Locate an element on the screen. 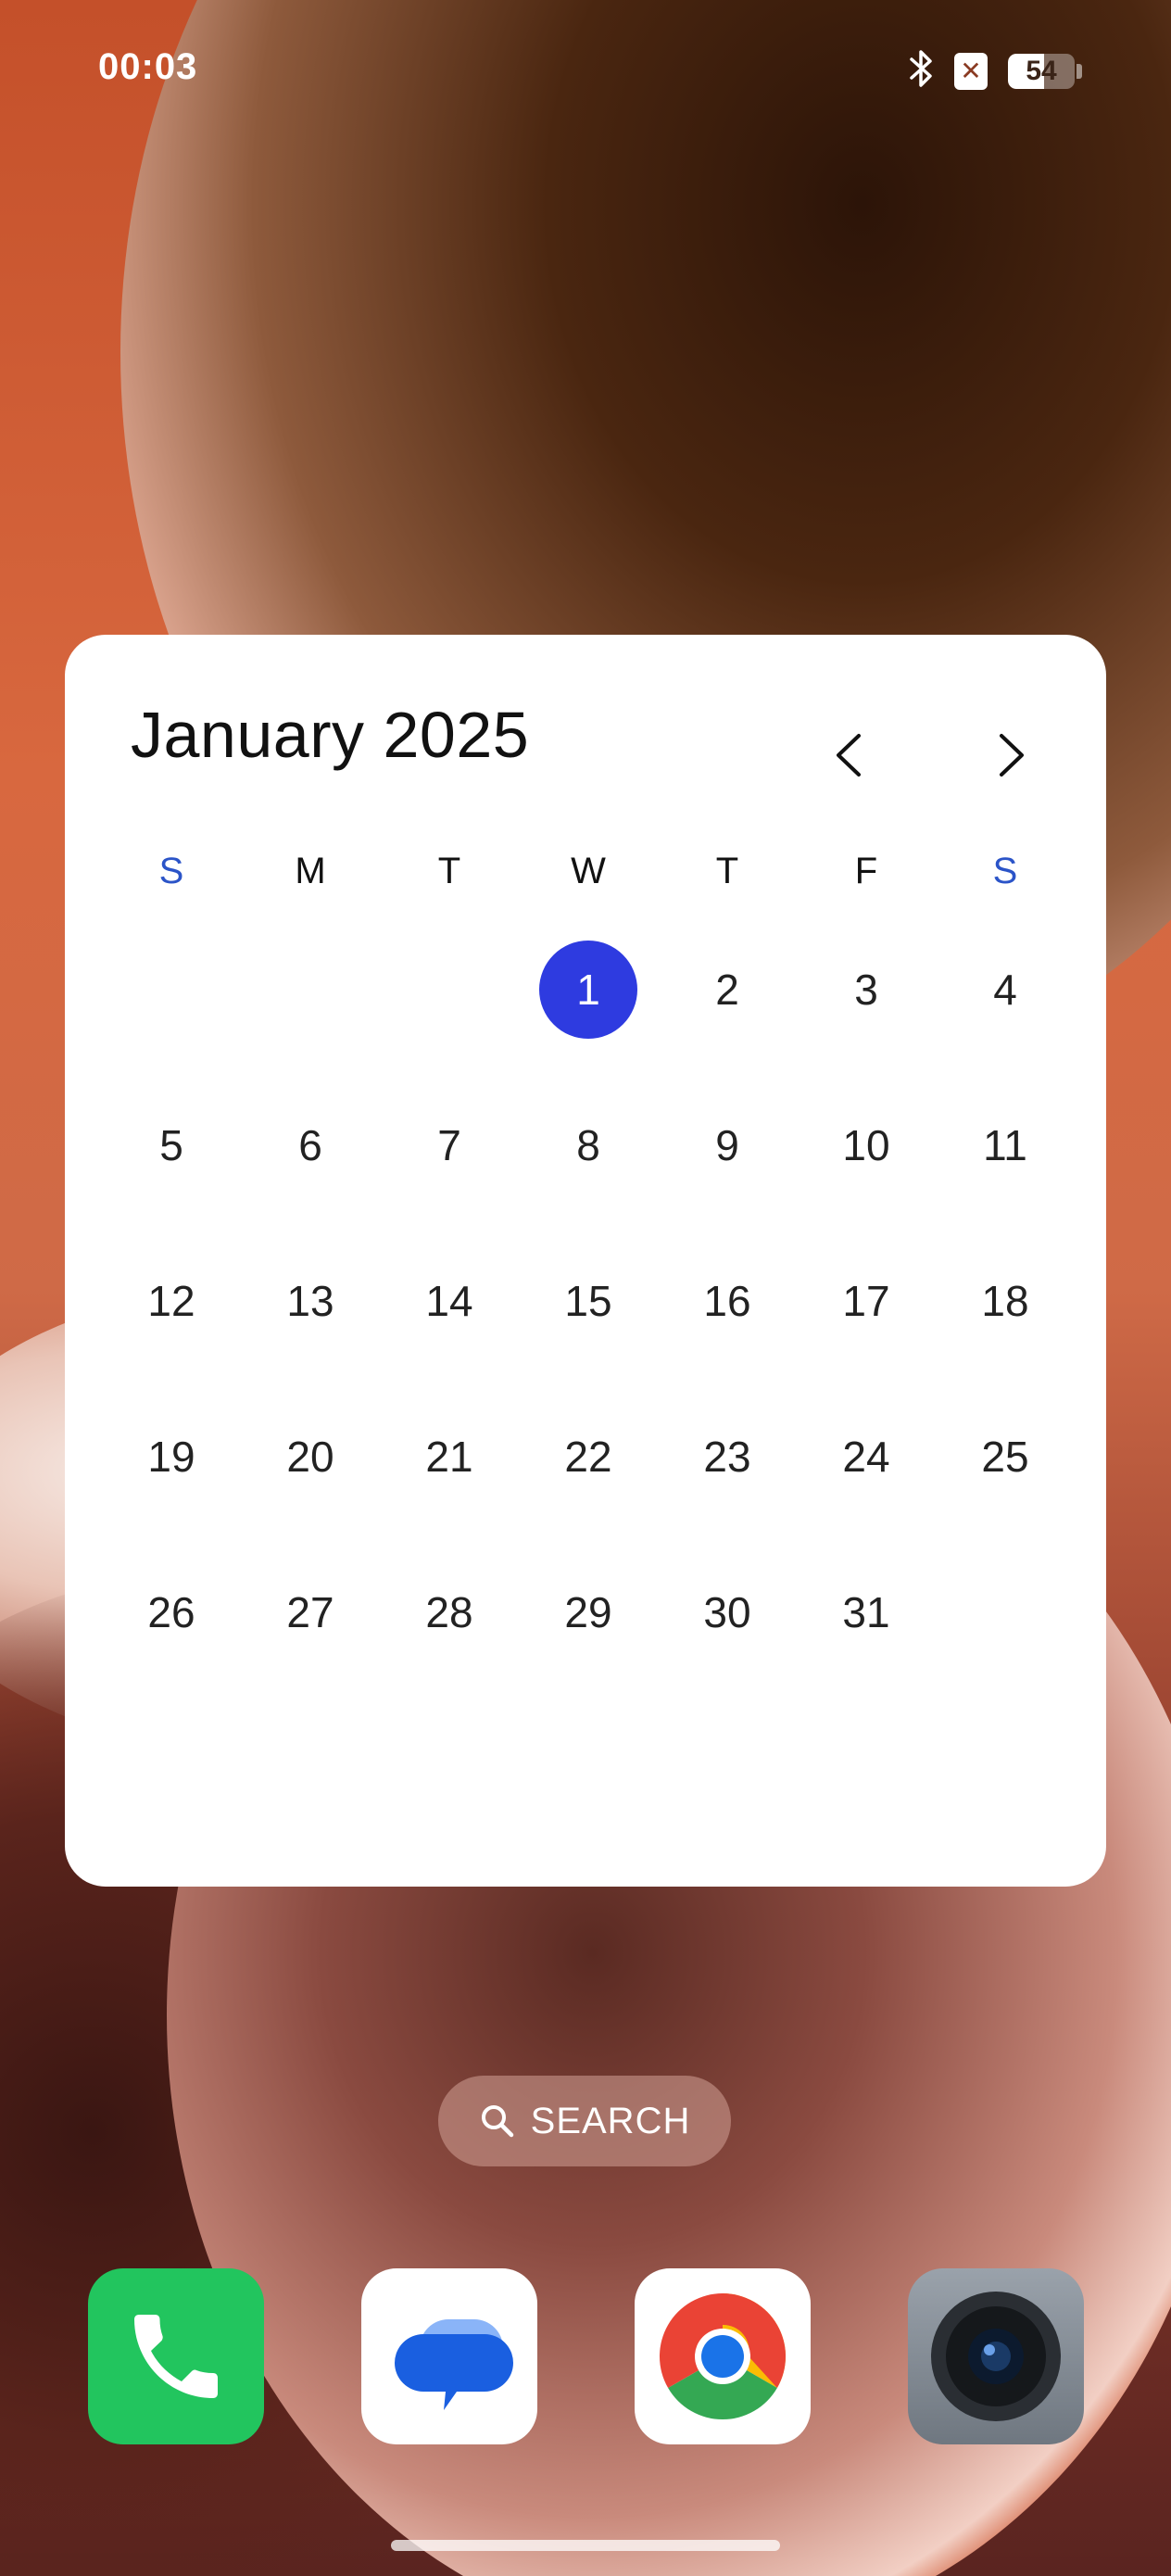 The image size is (1171, 2576). day-cell: 20 is located at coordinates (311, 1485).